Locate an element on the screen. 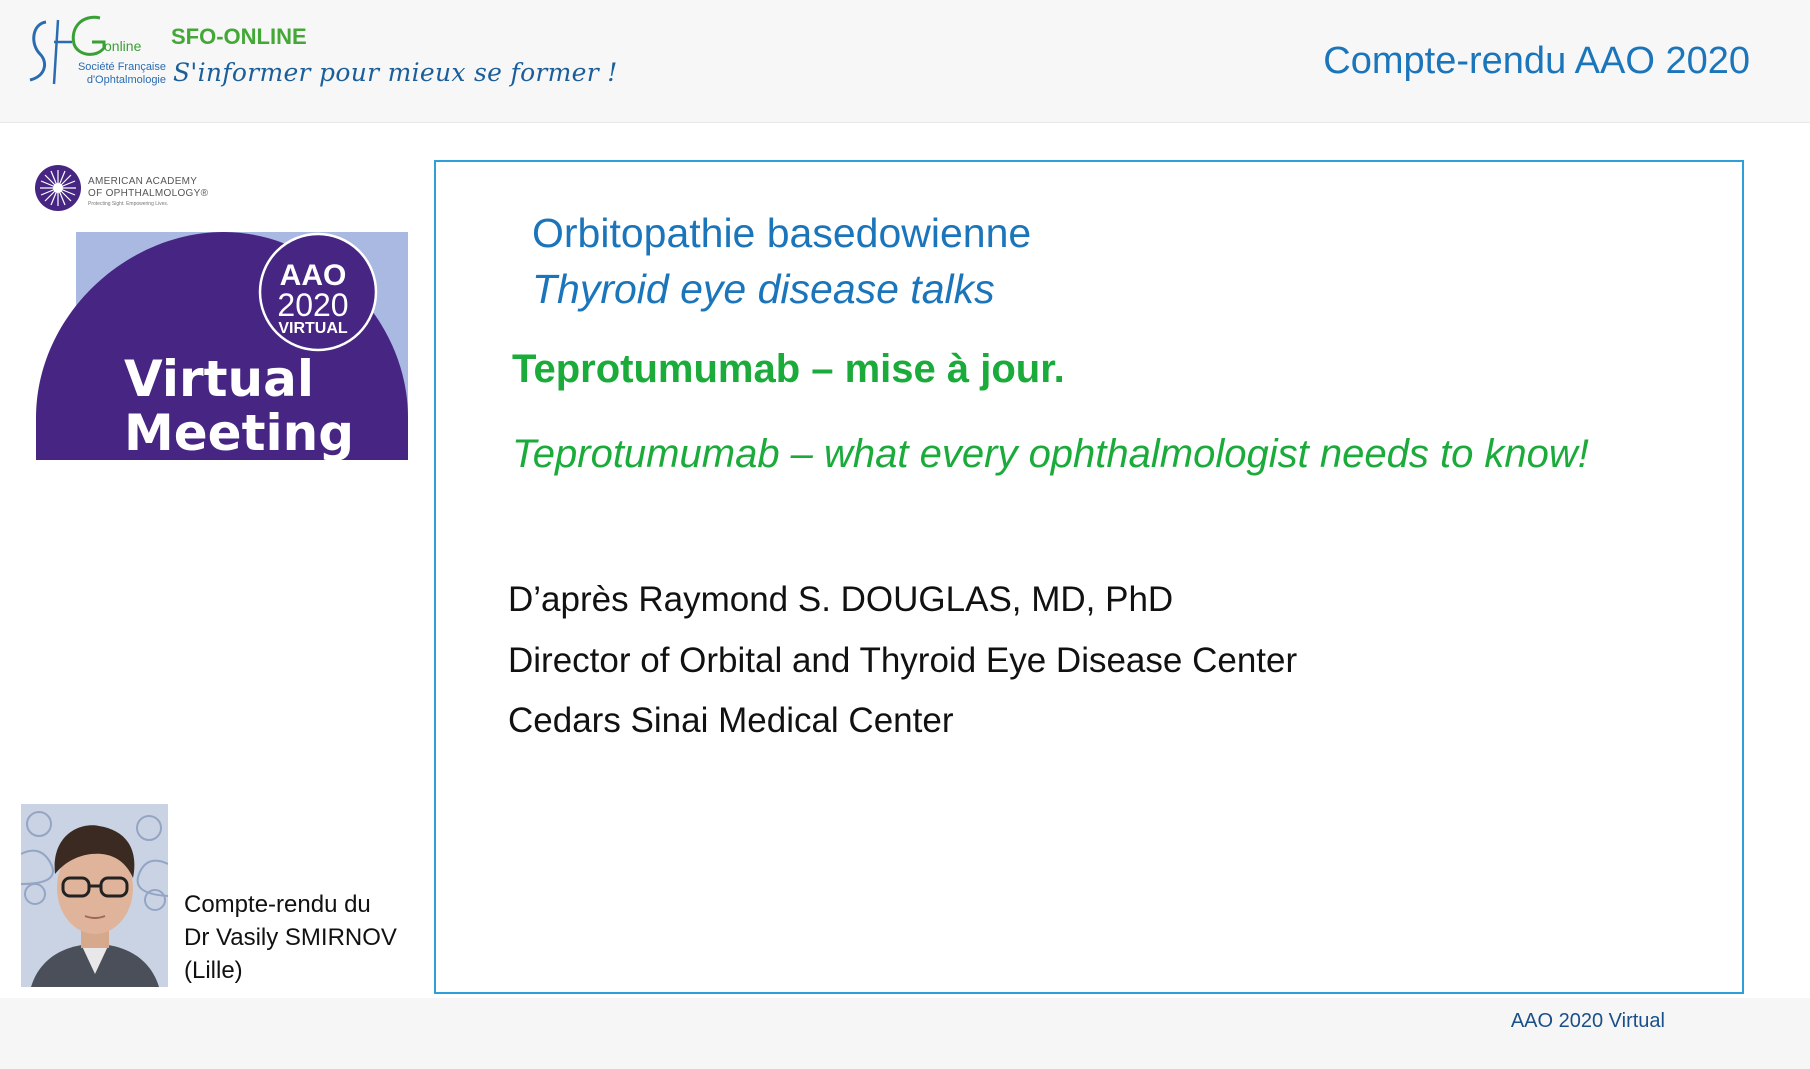 The width and height of the screenshot is (1810, 1069). speaker-institution: Cedars Sinai Medical Center is located at coordinates (731, 720).